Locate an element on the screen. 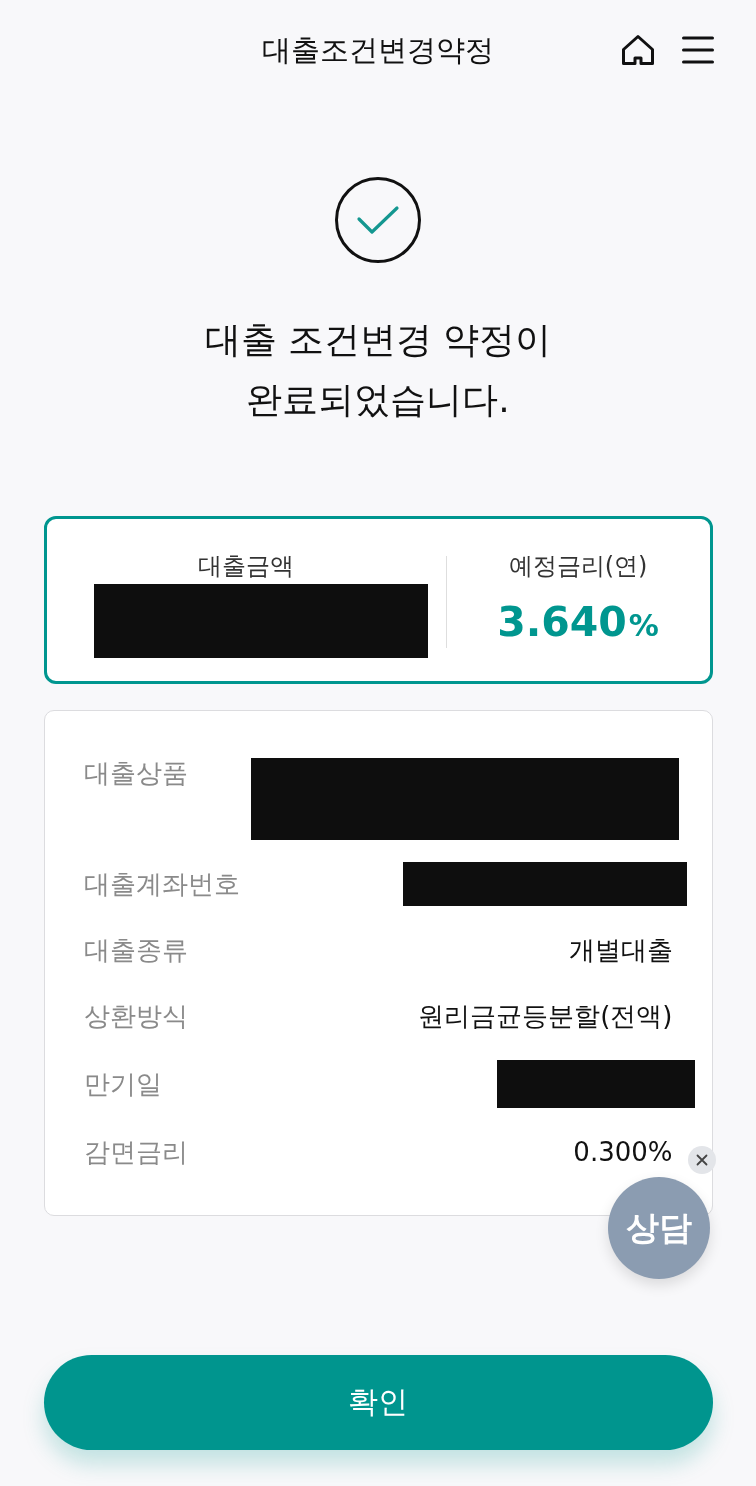 The image size is (756, 1486). detail-label: 대출상품 is located at coordinates (135, 773).